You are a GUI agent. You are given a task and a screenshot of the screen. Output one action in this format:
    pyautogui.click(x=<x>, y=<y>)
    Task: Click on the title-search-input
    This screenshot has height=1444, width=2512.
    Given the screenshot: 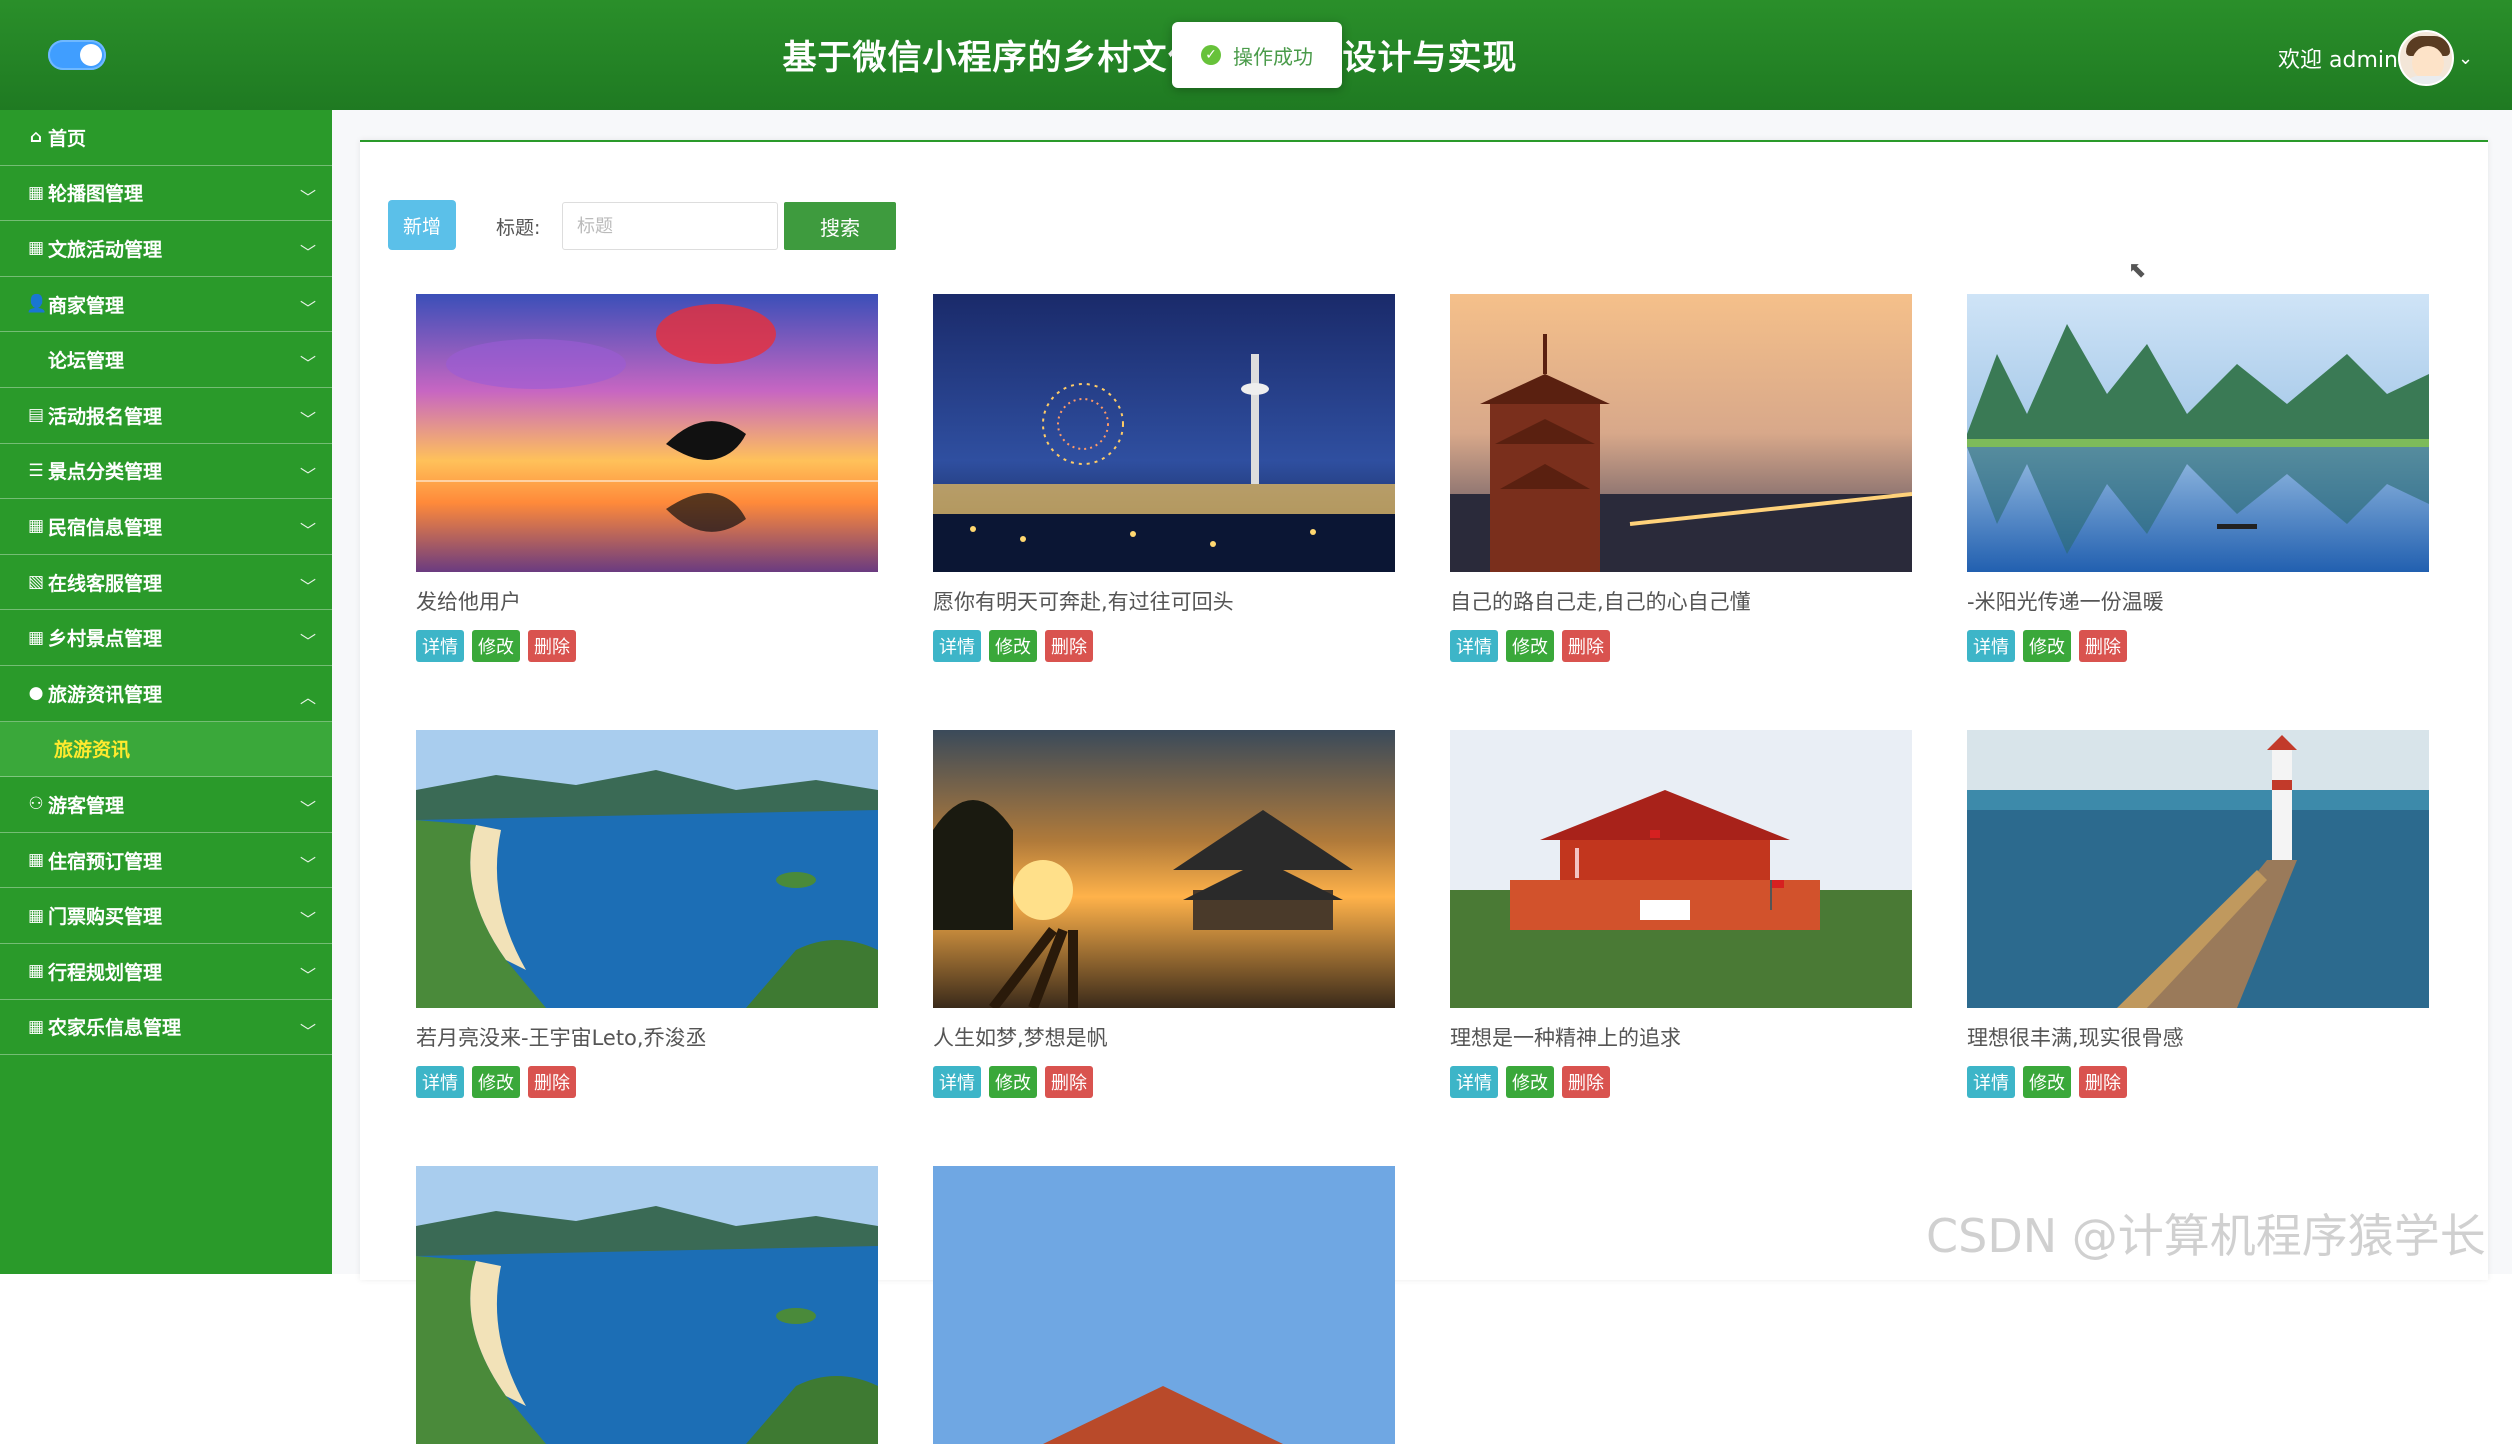 What is the action you would take?
    pyautogui.click(x=670, y=226)
    